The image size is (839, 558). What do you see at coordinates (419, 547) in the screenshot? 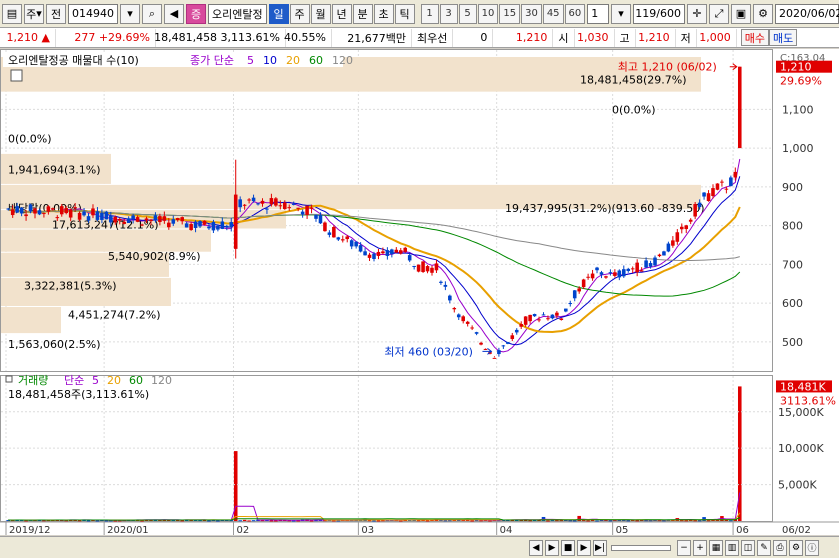
I see `bottom-bar: ◀ ▶ ■ ▶ ▶| − + ▦ ▥ ◫ ✎ ⎙ ⚙ ⓘ` at bounding box center [419, 547].